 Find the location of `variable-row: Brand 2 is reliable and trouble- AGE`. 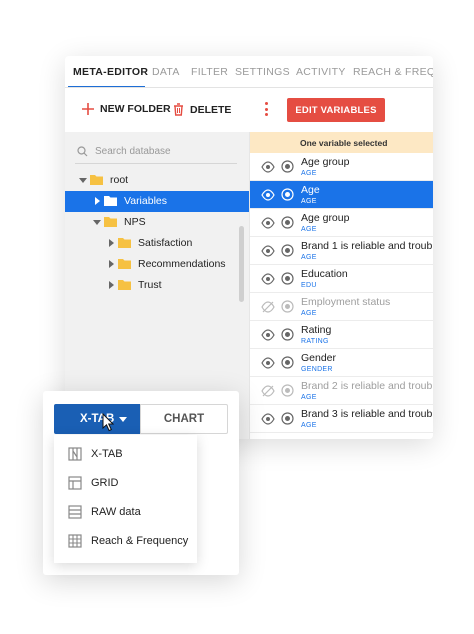

variable-row: Brand 2 is reliable and trouble- AGE is located at coordinates (341, 391).